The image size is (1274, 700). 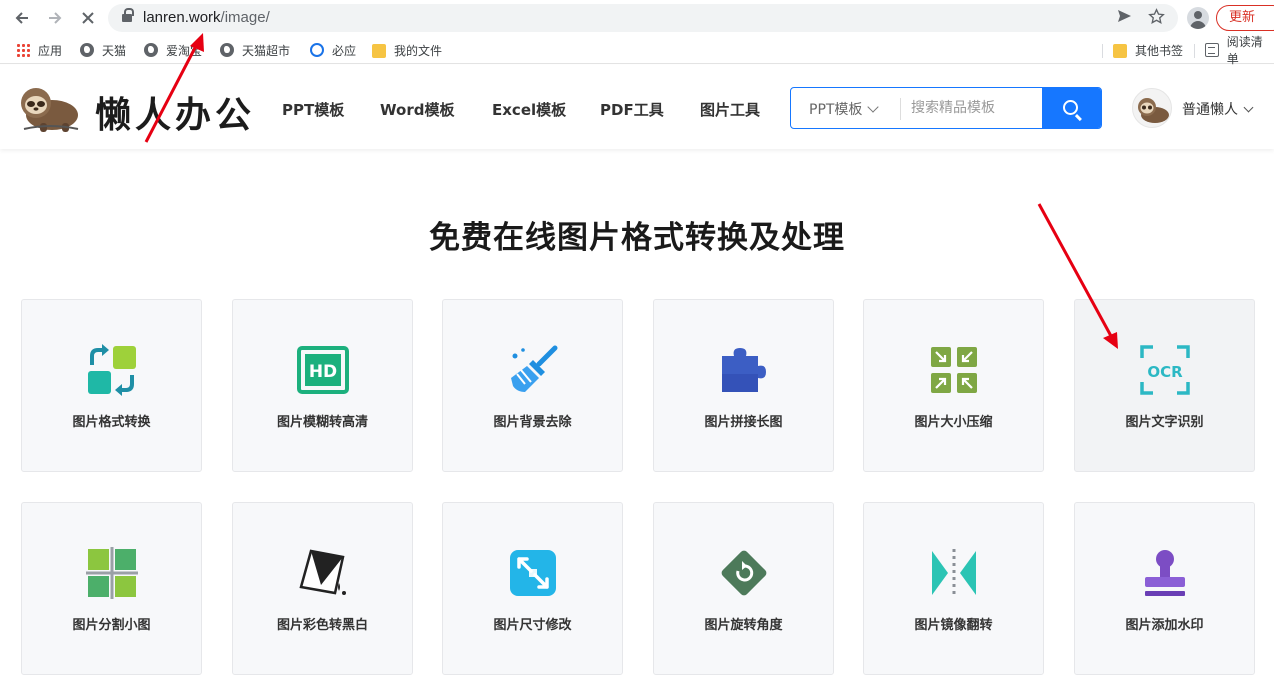 I want to click on tool-label: 图片尺寸修改, so click(x=532, y=625).